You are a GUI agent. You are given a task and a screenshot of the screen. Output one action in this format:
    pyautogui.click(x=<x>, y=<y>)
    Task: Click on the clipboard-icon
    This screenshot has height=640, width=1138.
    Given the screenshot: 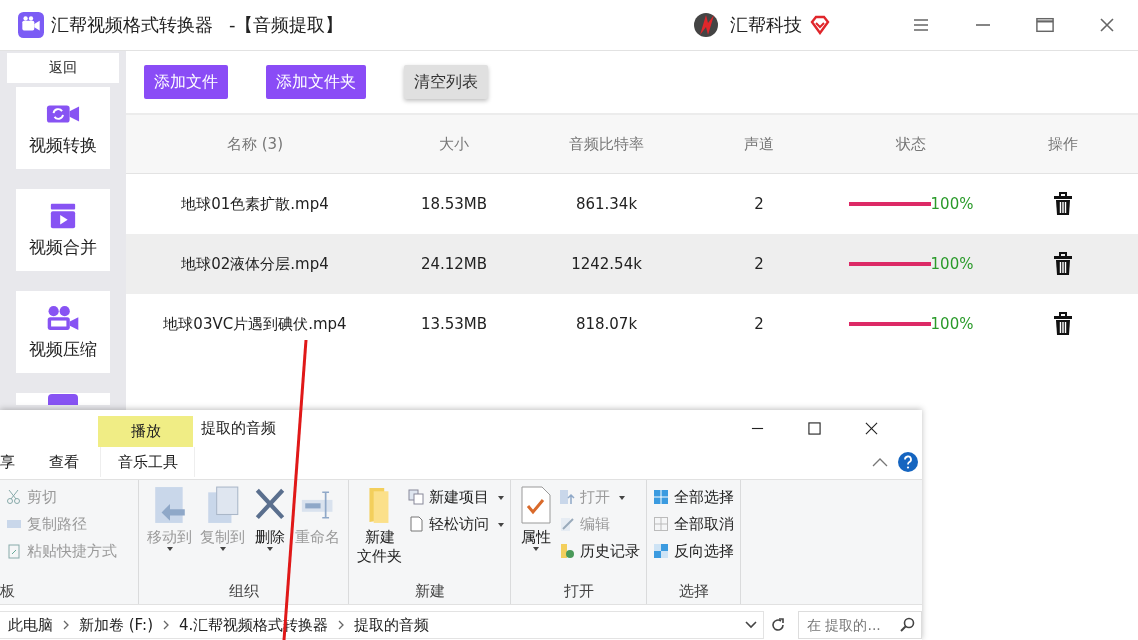 What is the action you would take?
    pyautogui.click(x=14, y=551)
    